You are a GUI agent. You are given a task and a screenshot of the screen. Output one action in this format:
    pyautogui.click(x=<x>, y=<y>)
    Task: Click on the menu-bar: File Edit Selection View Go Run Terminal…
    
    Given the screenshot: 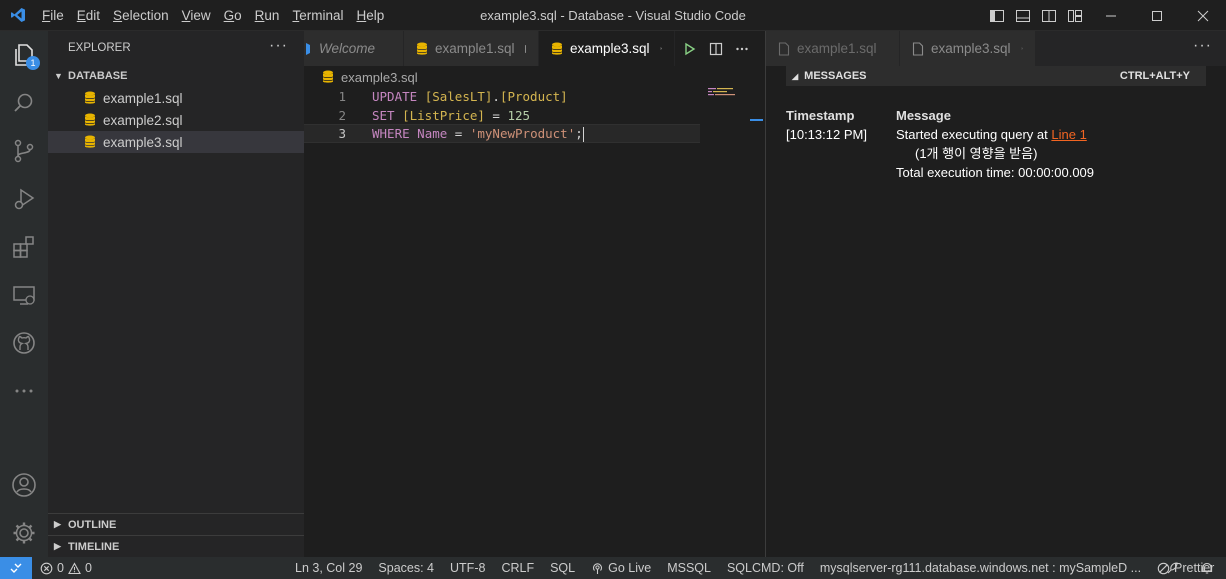 What is the action you would take?
    pyautogui.click(x=219, y=15)
    